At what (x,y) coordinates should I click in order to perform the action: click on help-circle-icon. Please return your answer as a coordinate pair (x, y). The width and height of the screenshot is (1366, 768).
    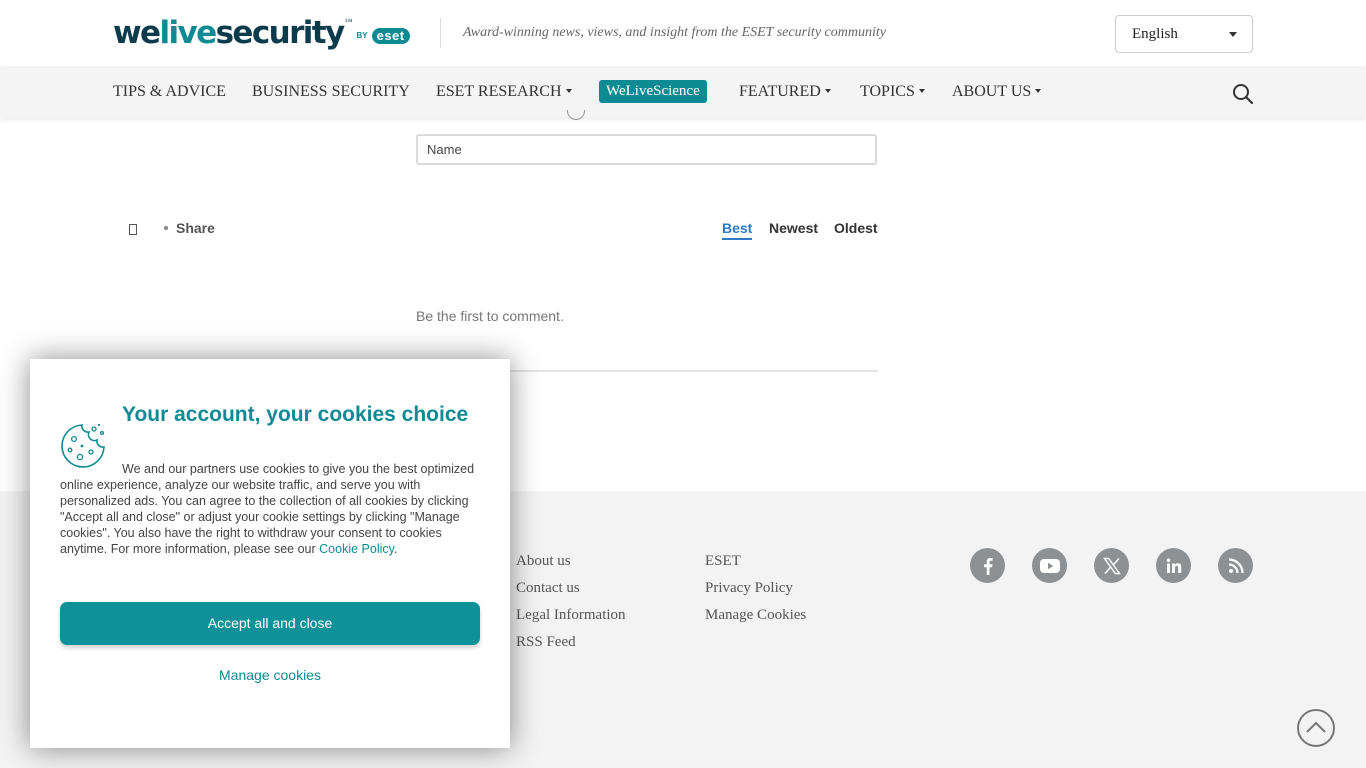
    Looking at the image, I should click on (576, 115).